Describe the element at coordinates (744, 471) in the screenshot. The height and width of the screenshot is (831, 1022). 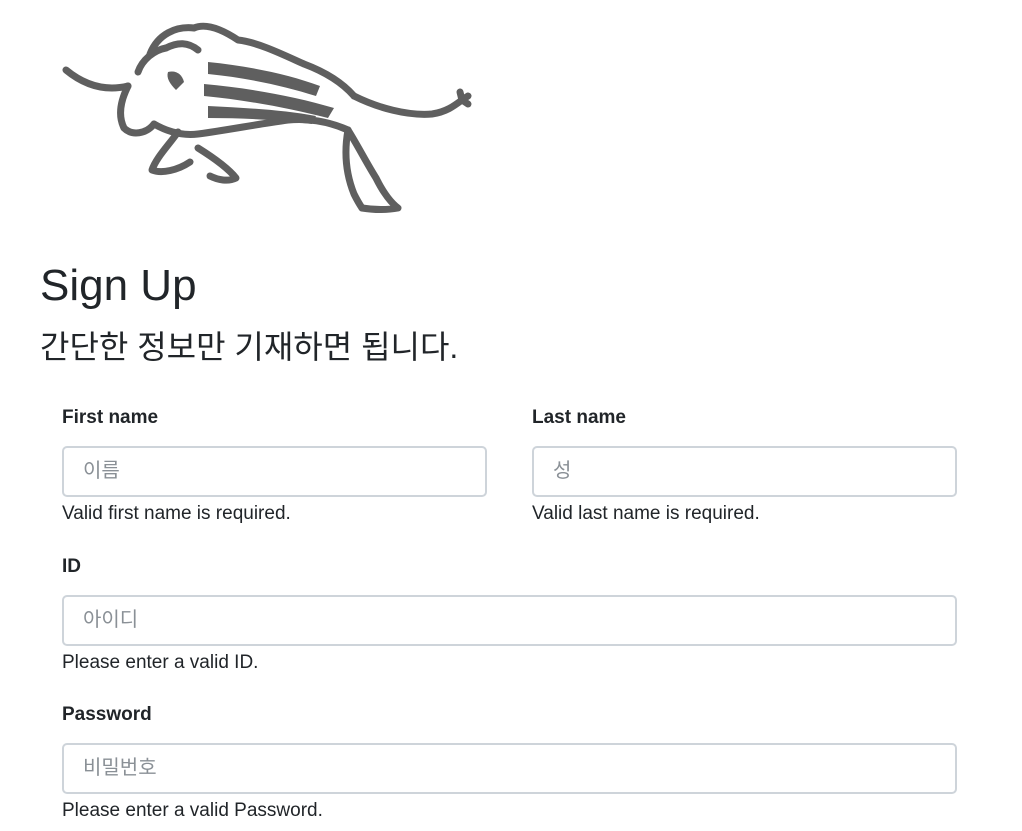
I see `last-name-input` at that location.